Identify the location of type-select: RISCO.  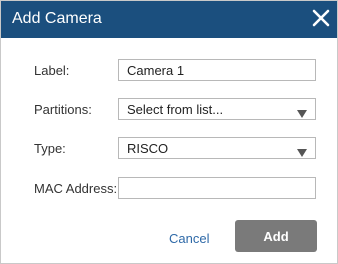
(217, 148).